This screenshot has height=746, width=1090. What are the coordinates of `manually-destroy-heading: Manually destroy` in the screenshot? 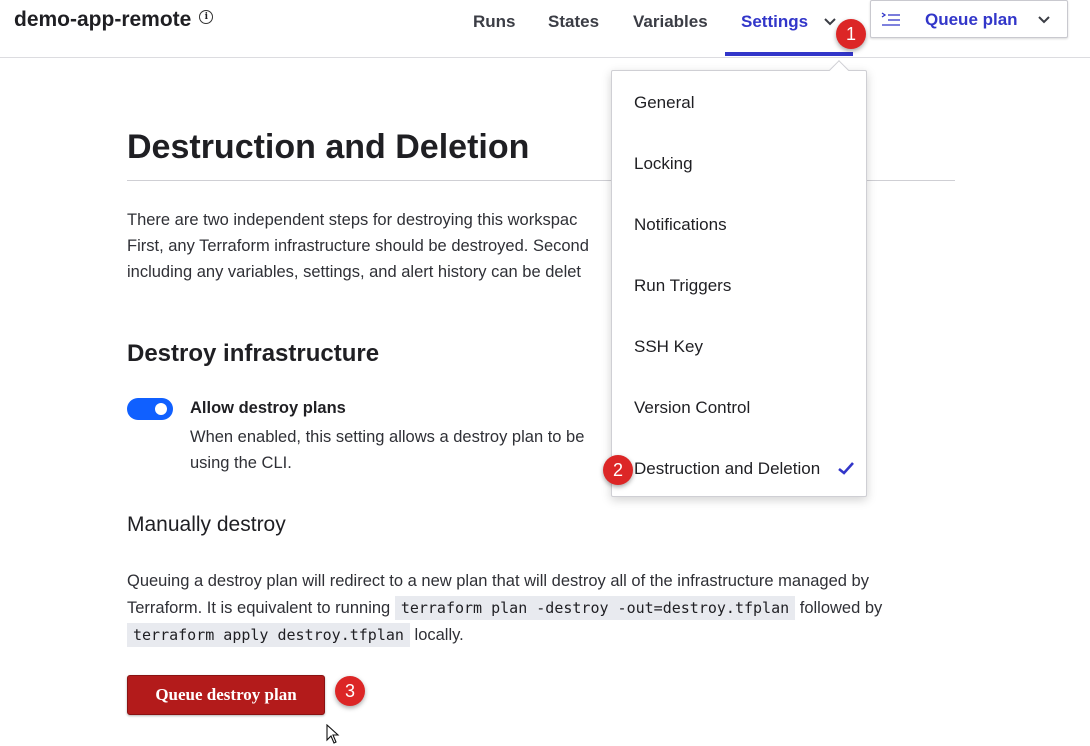 It's located at (206, 524).